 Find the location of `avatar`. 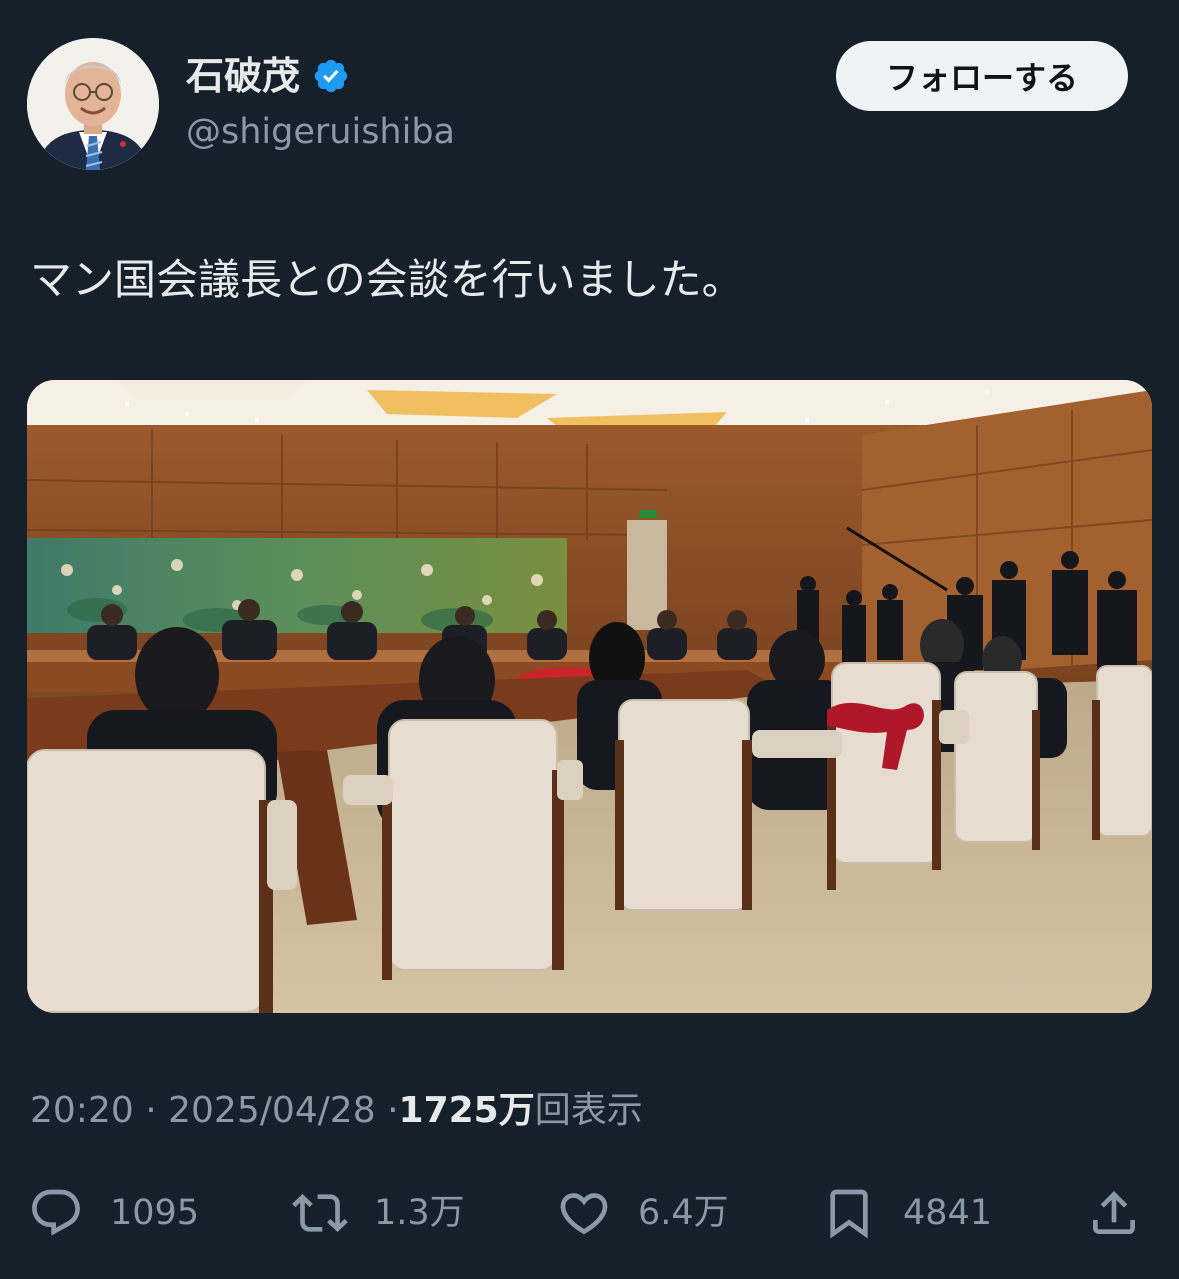

avatar is located at coordinates (93, 104).